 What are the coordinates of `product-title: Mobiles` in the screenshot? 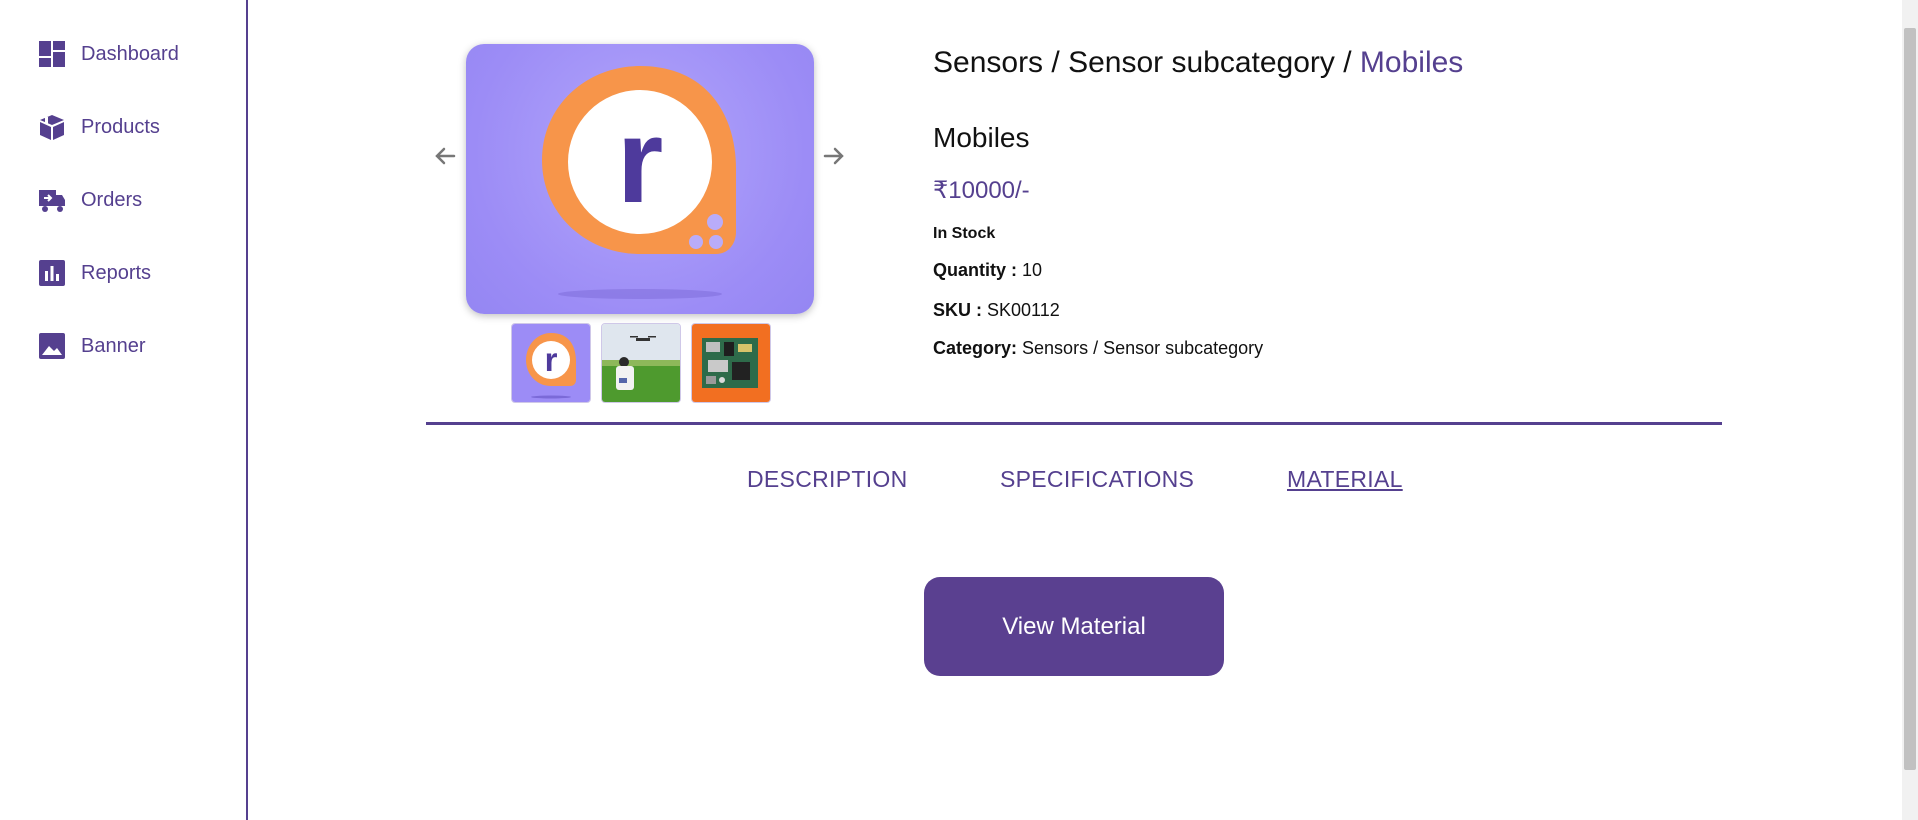 It's located at (981, 137).